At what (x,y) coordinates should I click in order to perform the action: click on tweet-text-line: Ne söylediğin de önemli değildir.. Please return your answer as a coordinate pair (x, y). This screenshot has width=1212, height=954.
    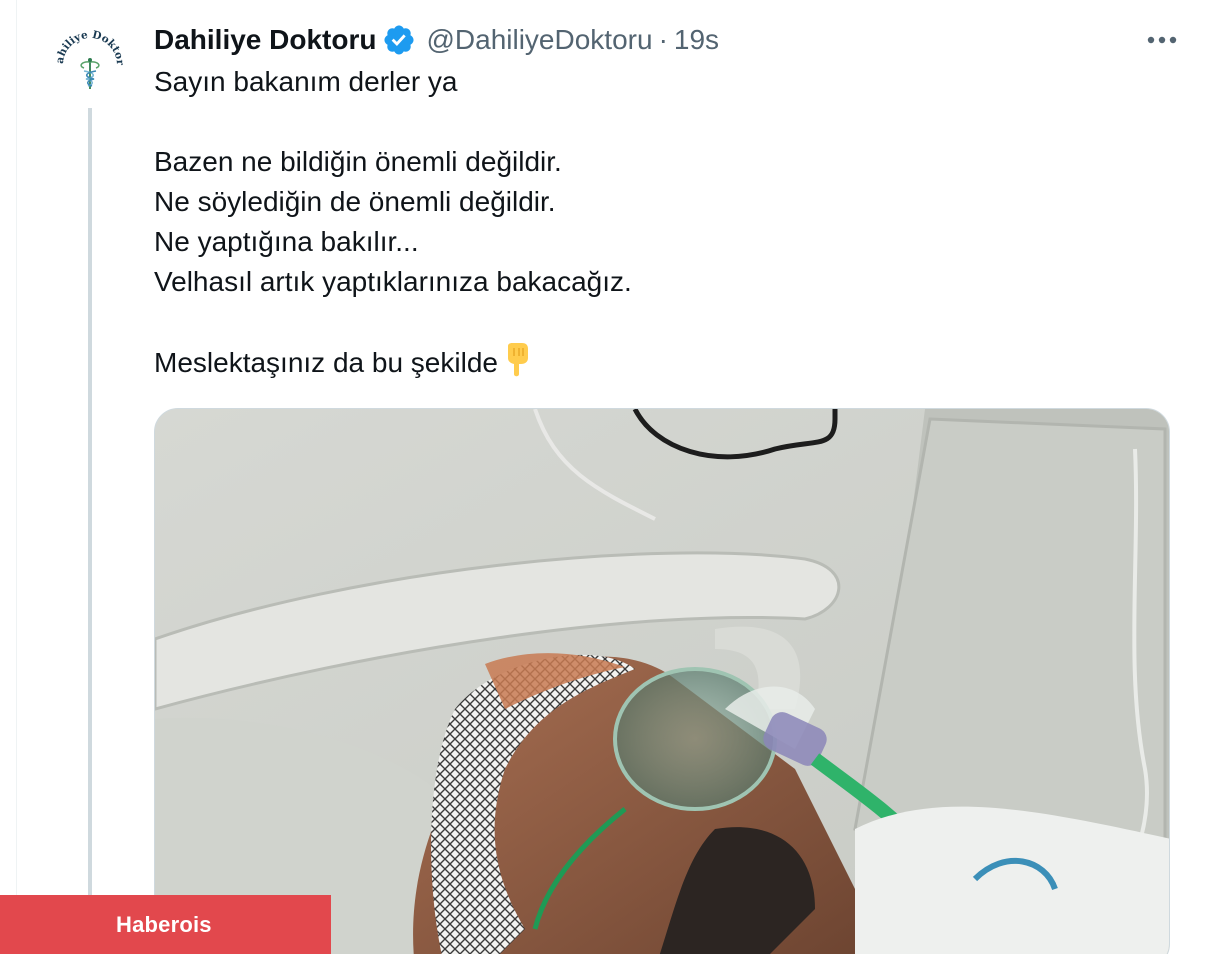
    Looking at the image, I should click on (355, 201).